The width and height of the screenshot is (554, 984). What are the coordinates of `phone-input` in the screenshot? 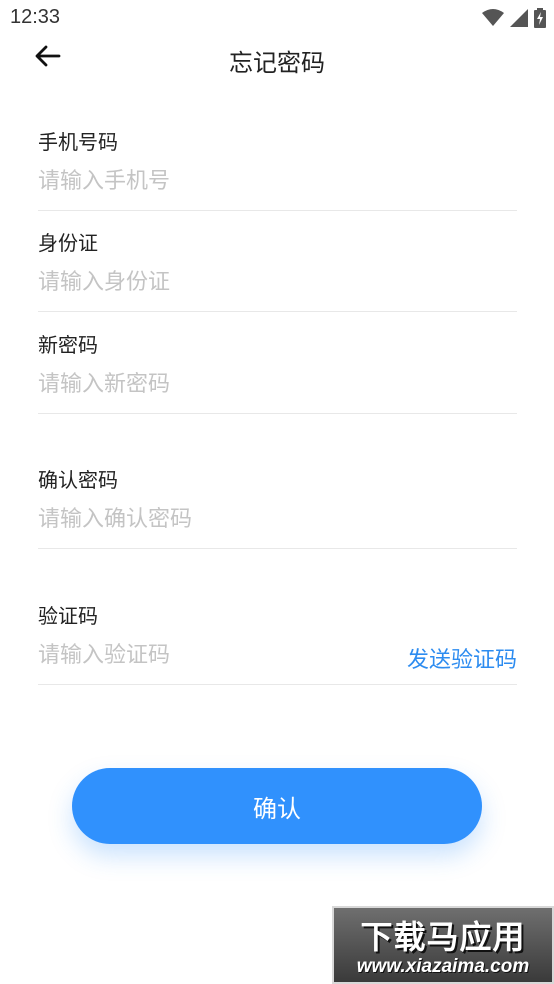 It's located at (208, 181).